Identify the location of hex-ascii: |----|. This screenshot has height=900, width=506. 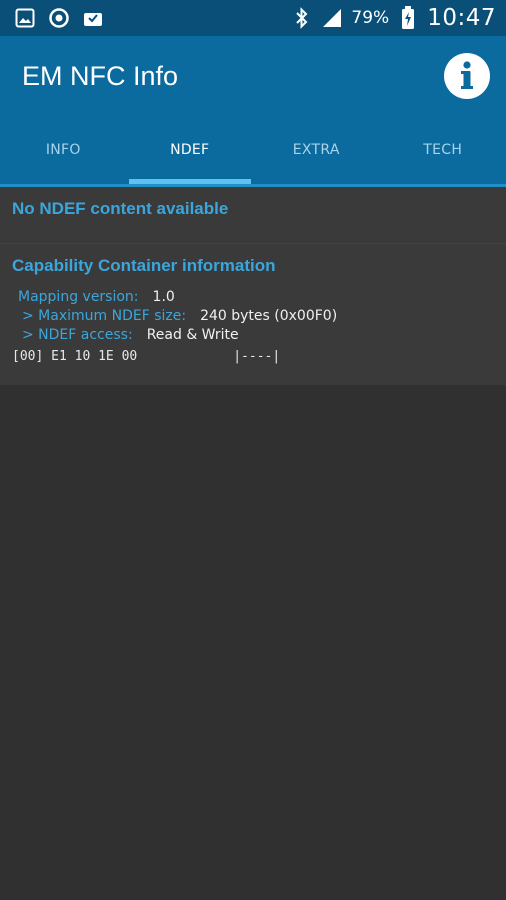
(257, 356).